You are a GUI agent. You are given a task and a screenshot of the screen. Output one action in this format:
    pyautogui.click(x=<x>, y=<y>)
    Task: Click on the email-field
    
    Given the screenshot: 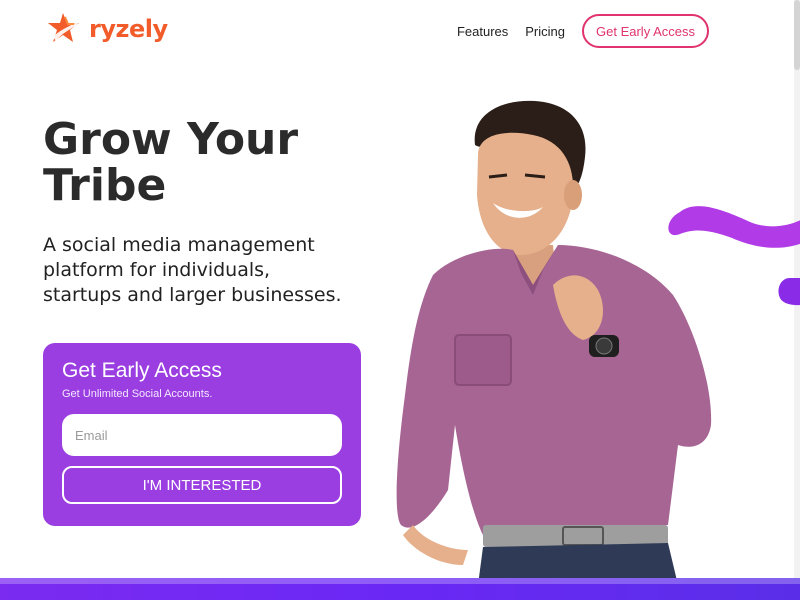 What is the action you would take?
    pyautogui.click(x=202, y=435)
    